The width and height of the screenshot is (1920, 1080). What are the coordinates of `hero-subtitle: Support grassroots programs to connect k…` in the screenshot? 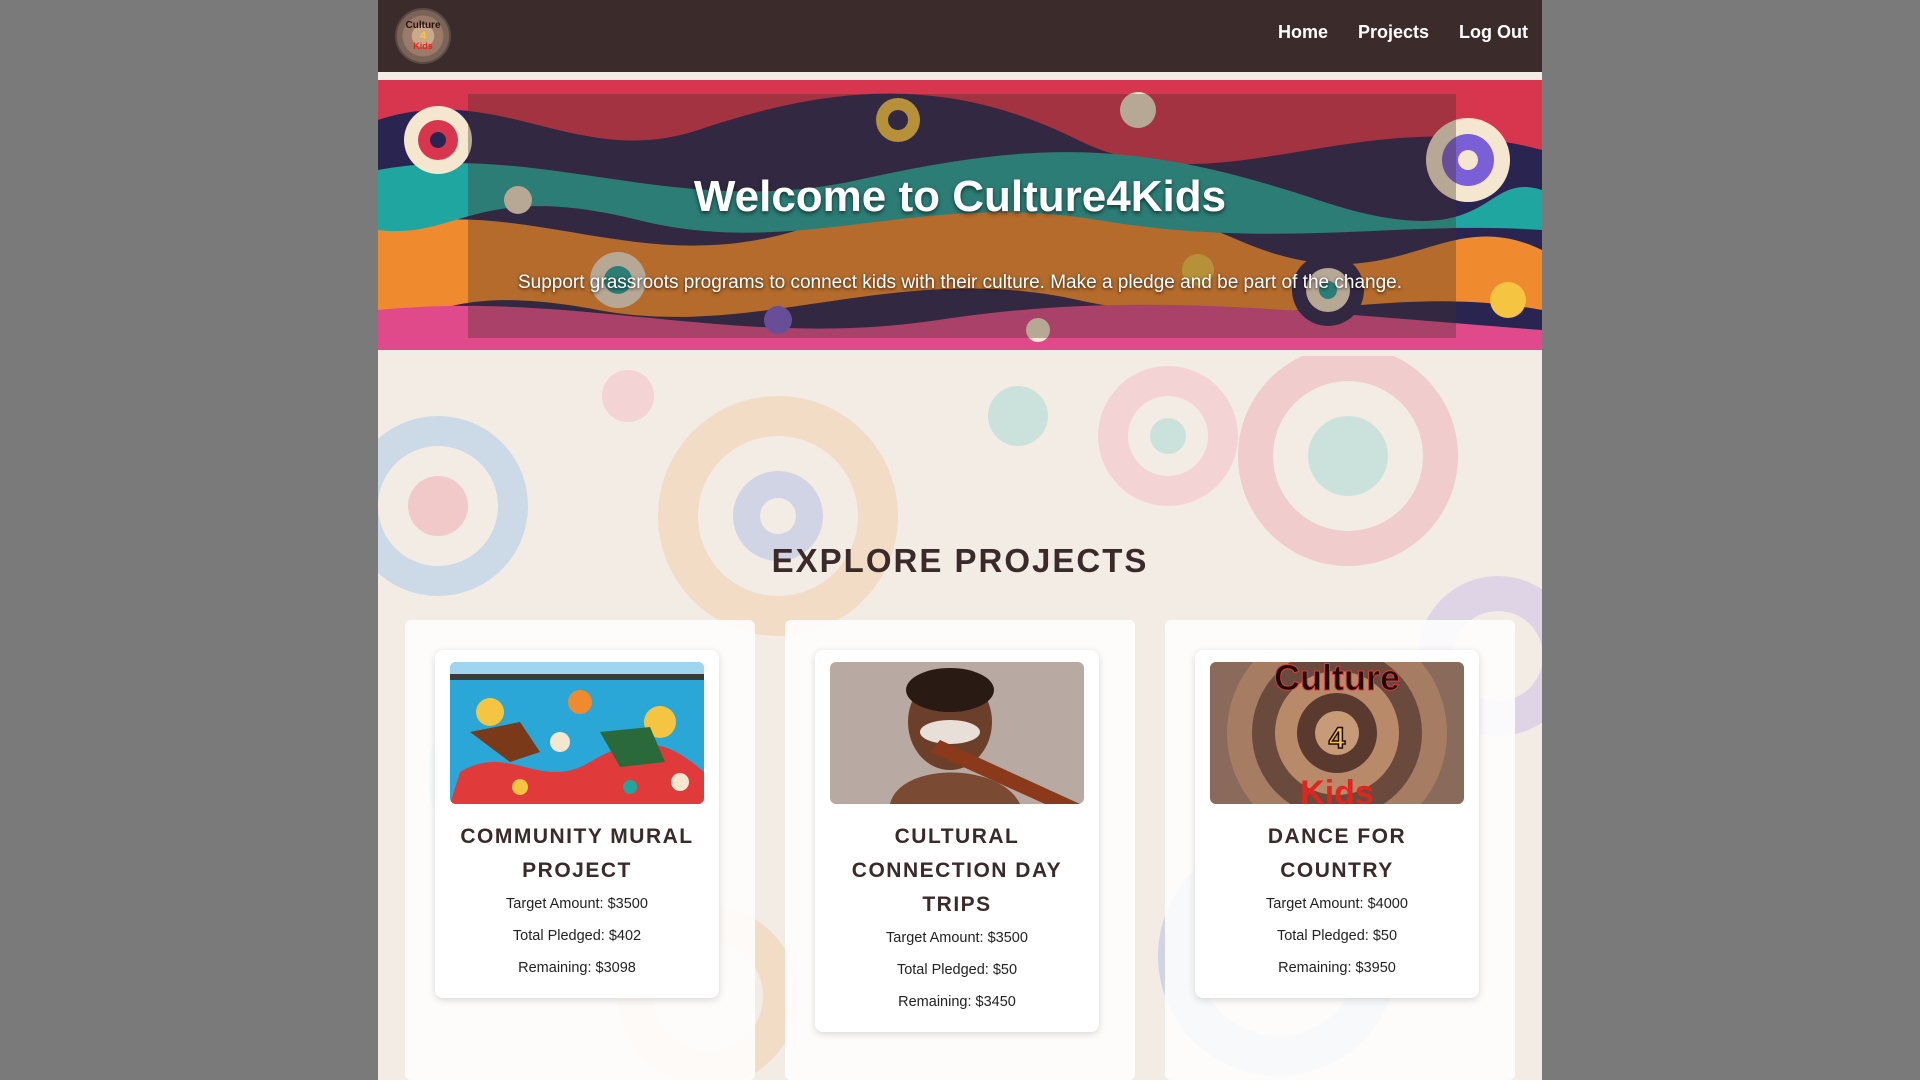 It's located at (959, 282).